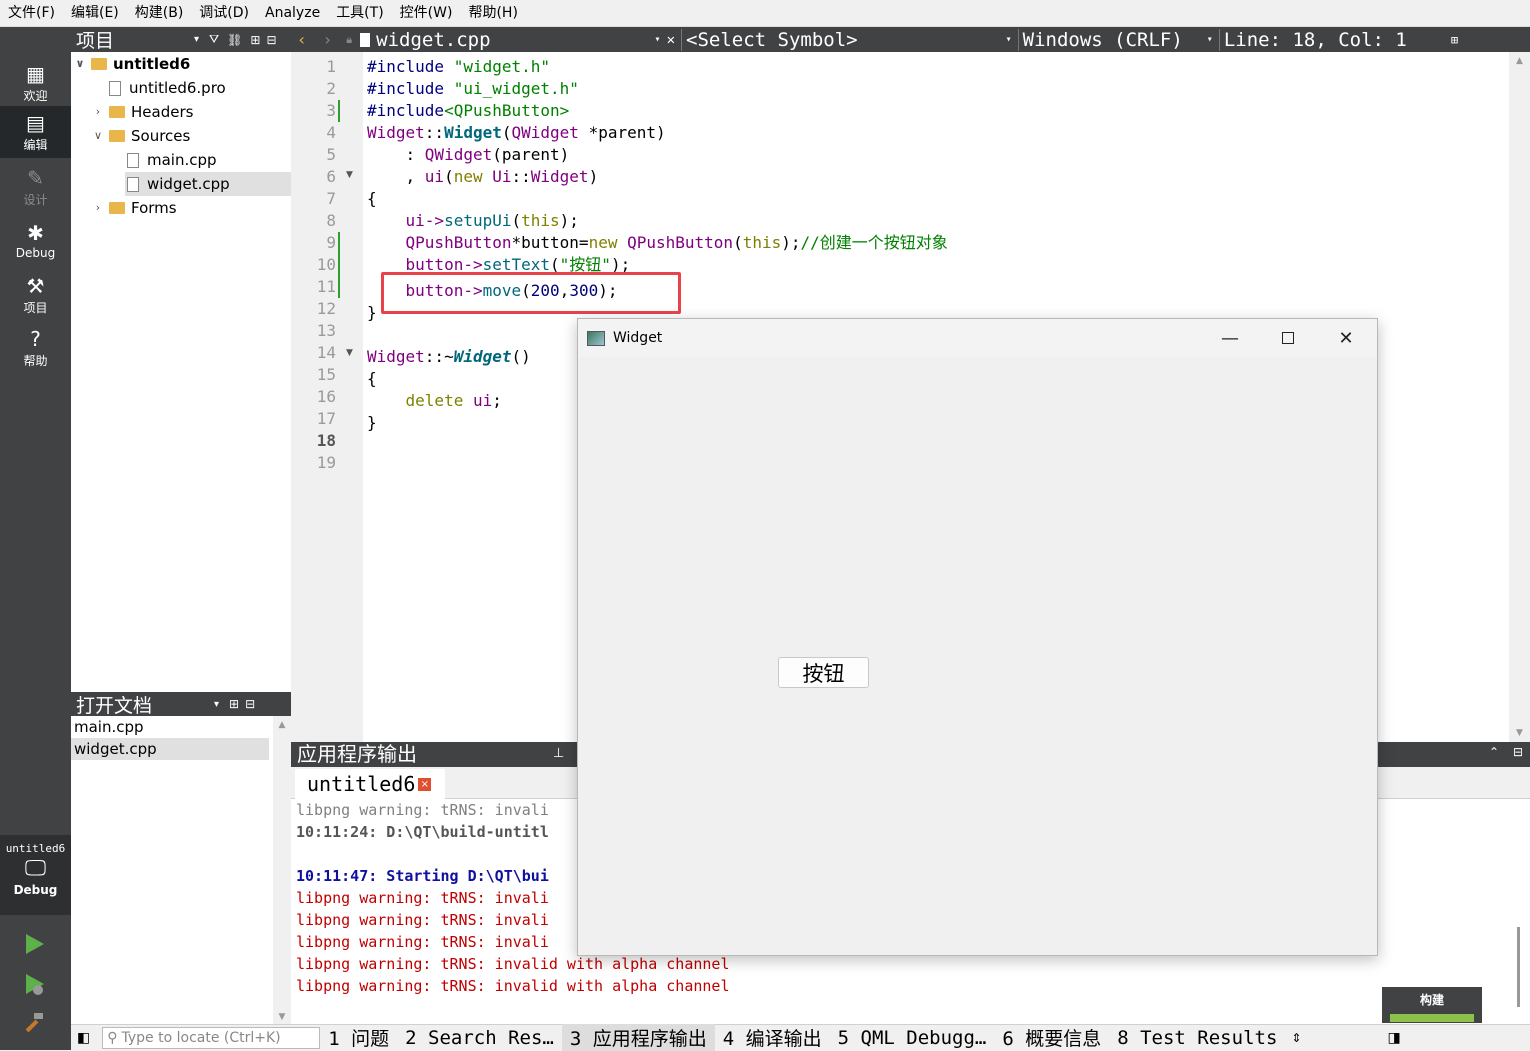  I want to click on member-name: ui->, so click(406, 220).